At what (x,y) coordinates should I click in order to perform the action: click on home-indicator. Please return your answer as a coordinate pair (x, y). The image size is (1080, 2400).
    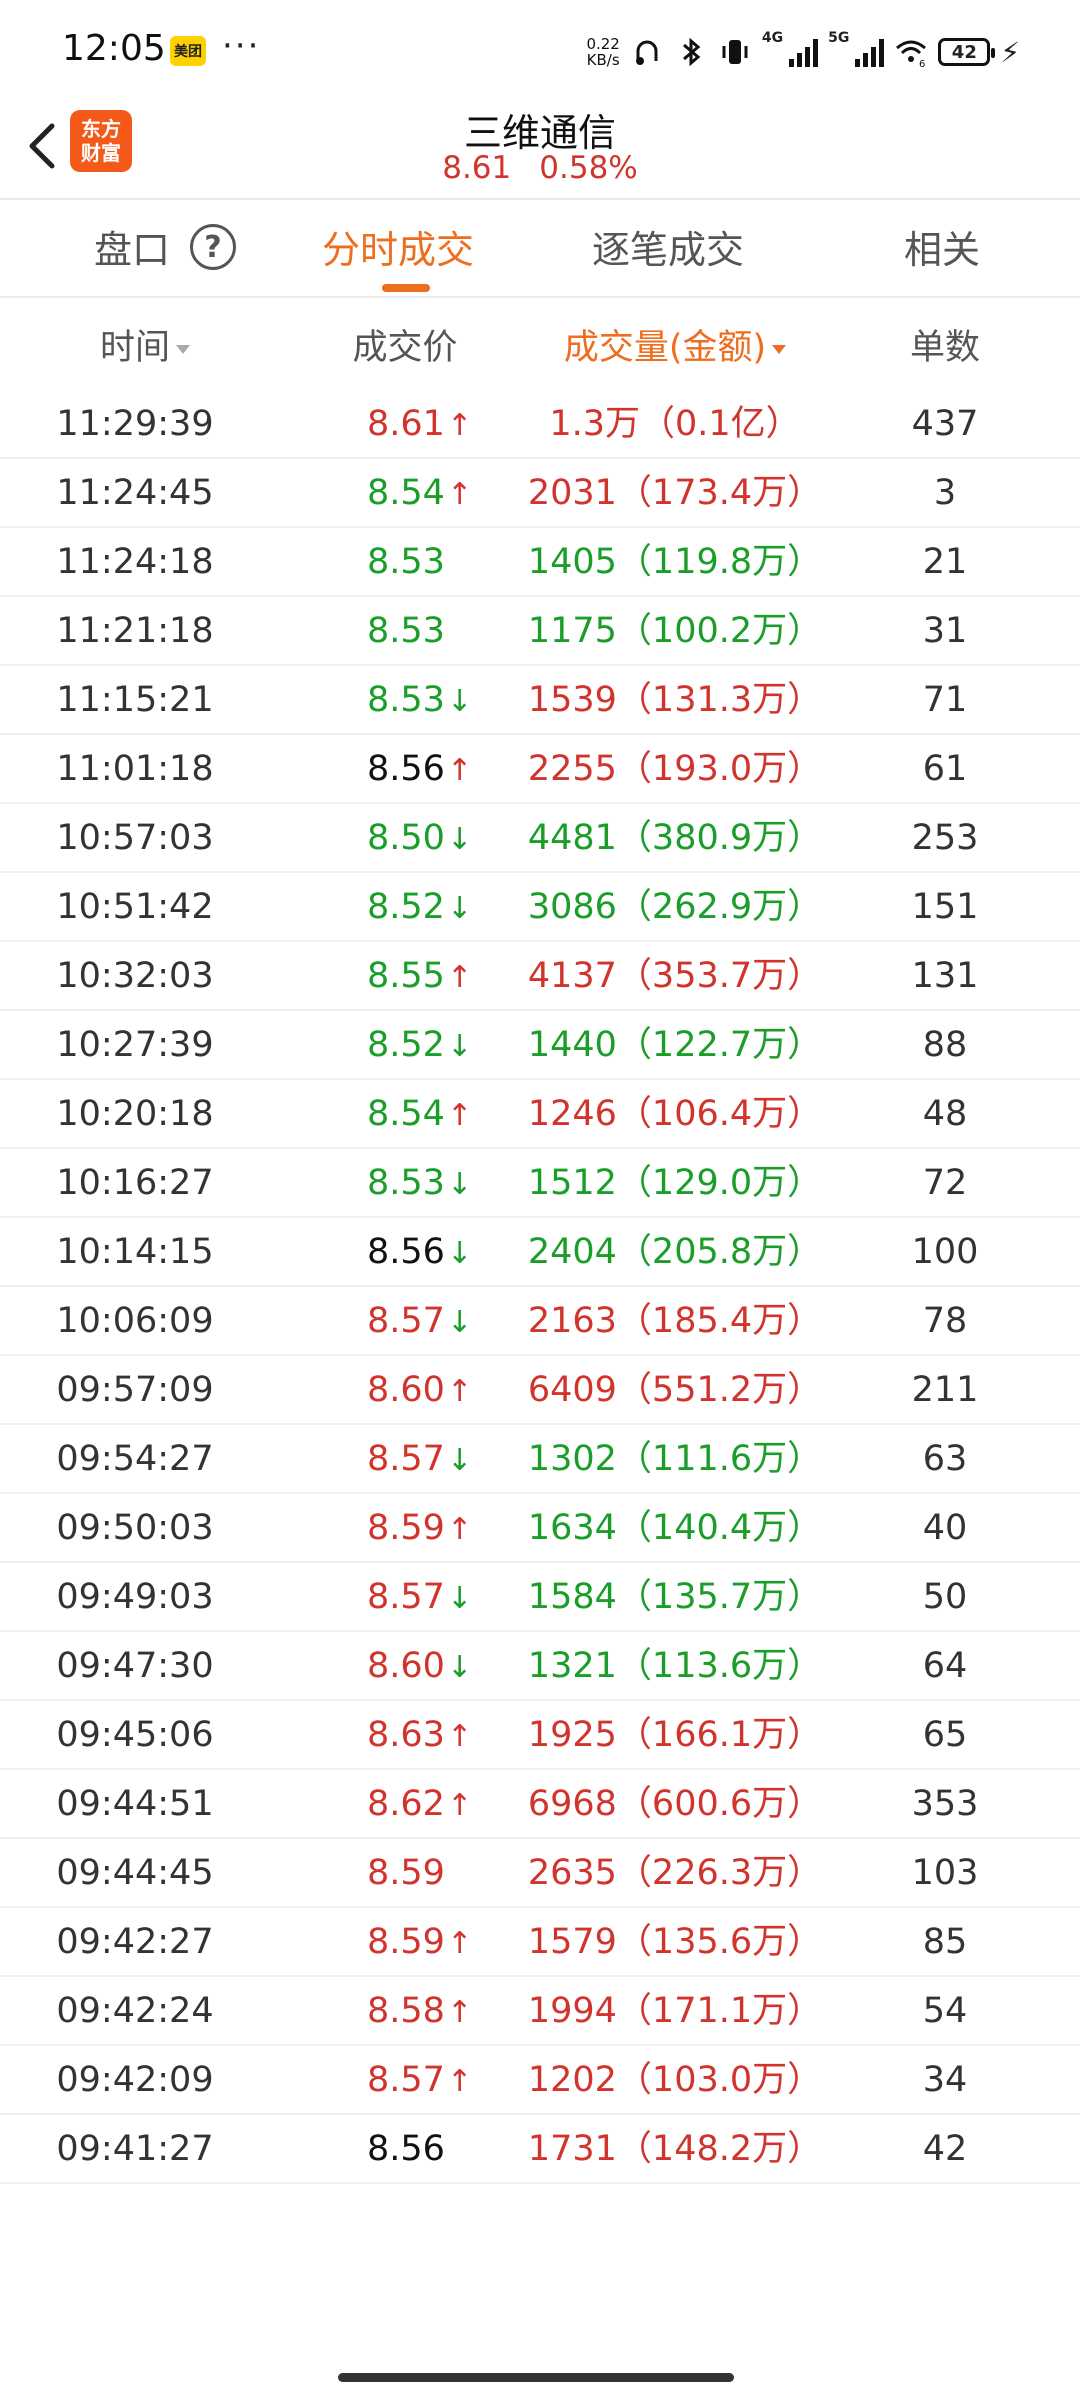
    Looking at the image, I should click on (536, 2377).